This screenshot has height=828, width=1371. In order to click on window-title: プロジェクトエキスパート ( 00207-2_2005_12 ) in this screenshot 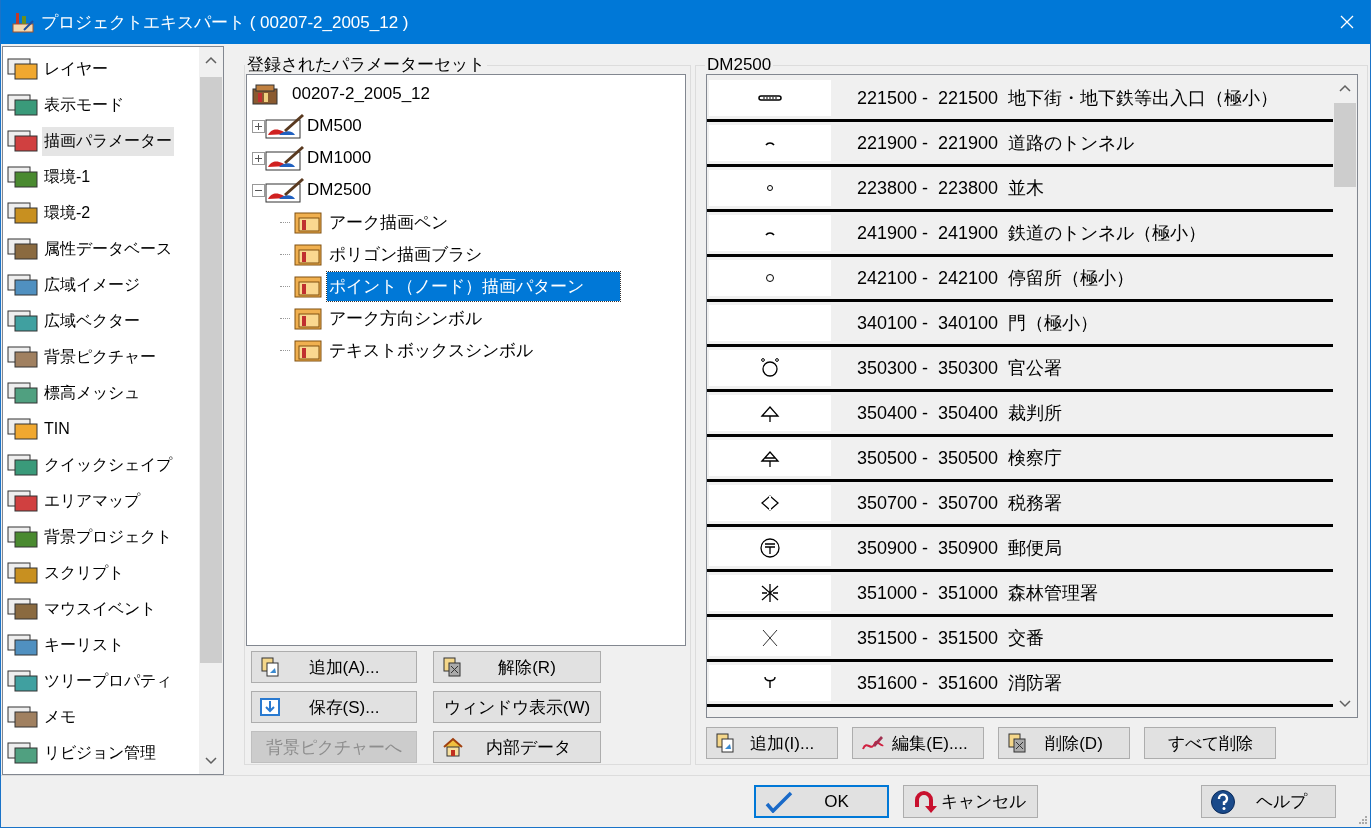, I will do `click(225, 22)`.